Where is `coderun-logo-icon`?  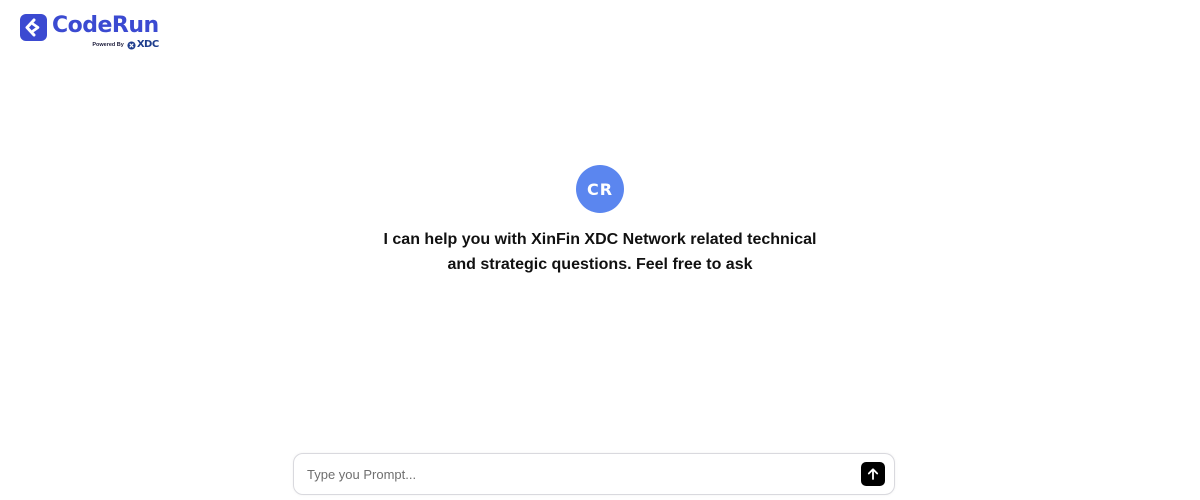 coderun-logo-icon is located at coordinates (33, 27).